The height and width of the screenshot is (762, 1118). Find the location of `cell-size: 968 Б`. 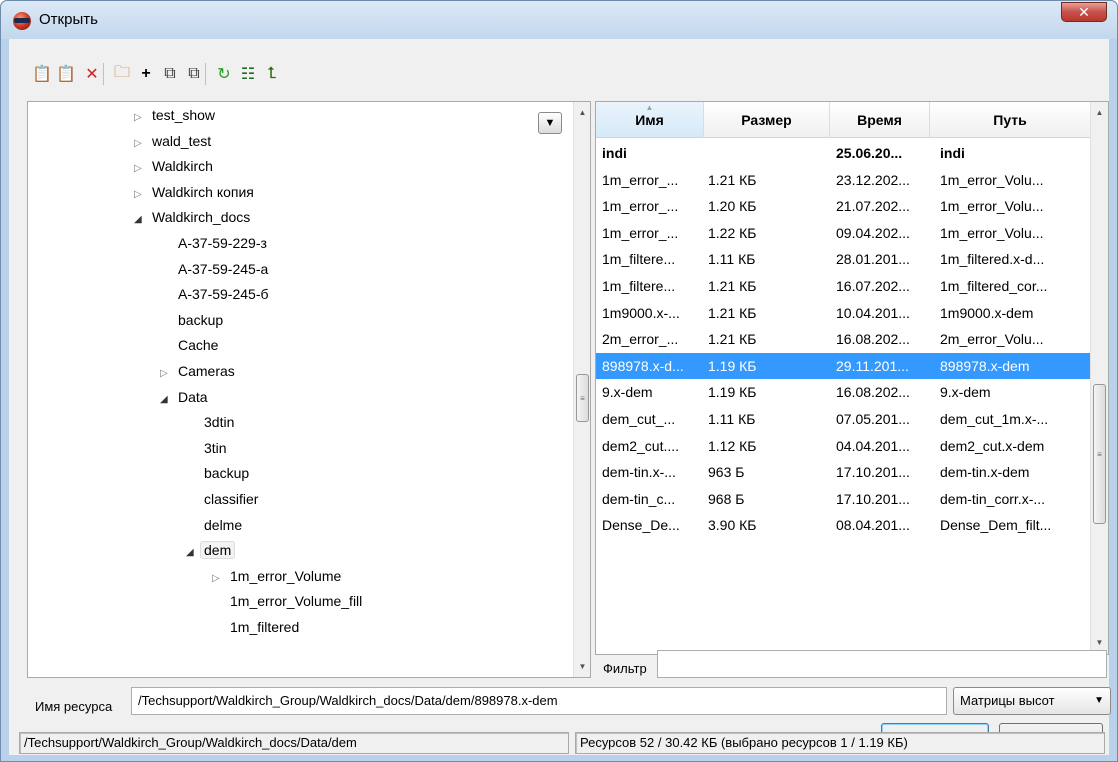

cell-size: 968 Б is located at coordinates (726, 498).